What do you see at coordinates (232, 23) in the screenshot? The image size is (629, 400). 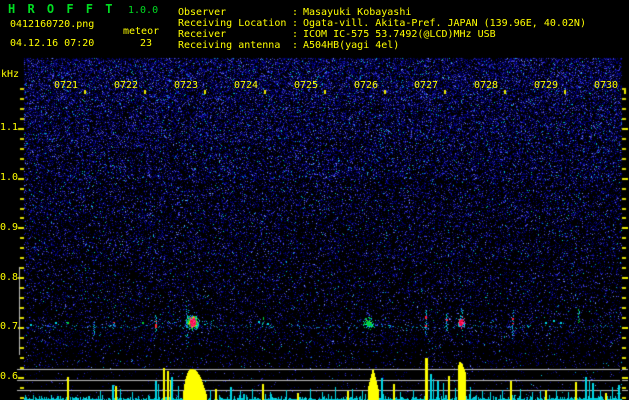 I see `header-field-label: Receiving Location` at bounding box center [232, 23].